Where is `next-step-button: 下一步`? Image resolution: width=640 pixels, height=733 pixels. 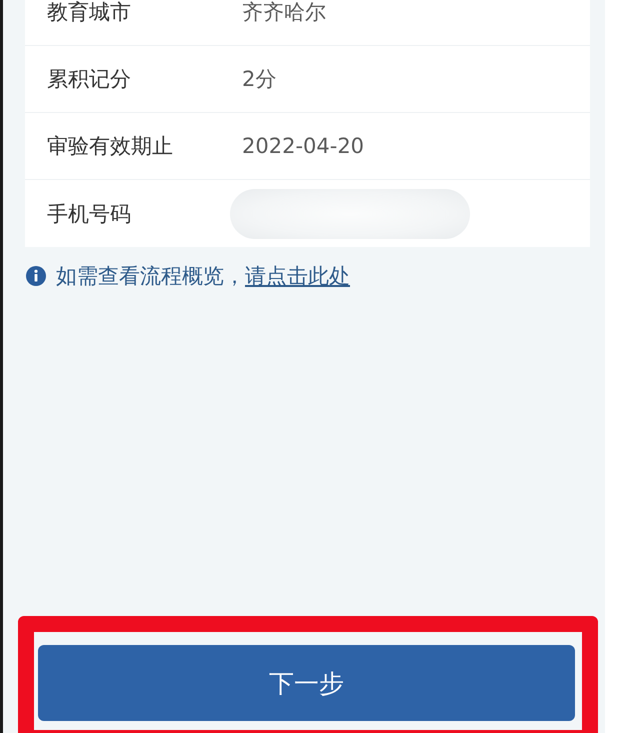 next-step-button: 下一步 is located at coordinates (306, 683).